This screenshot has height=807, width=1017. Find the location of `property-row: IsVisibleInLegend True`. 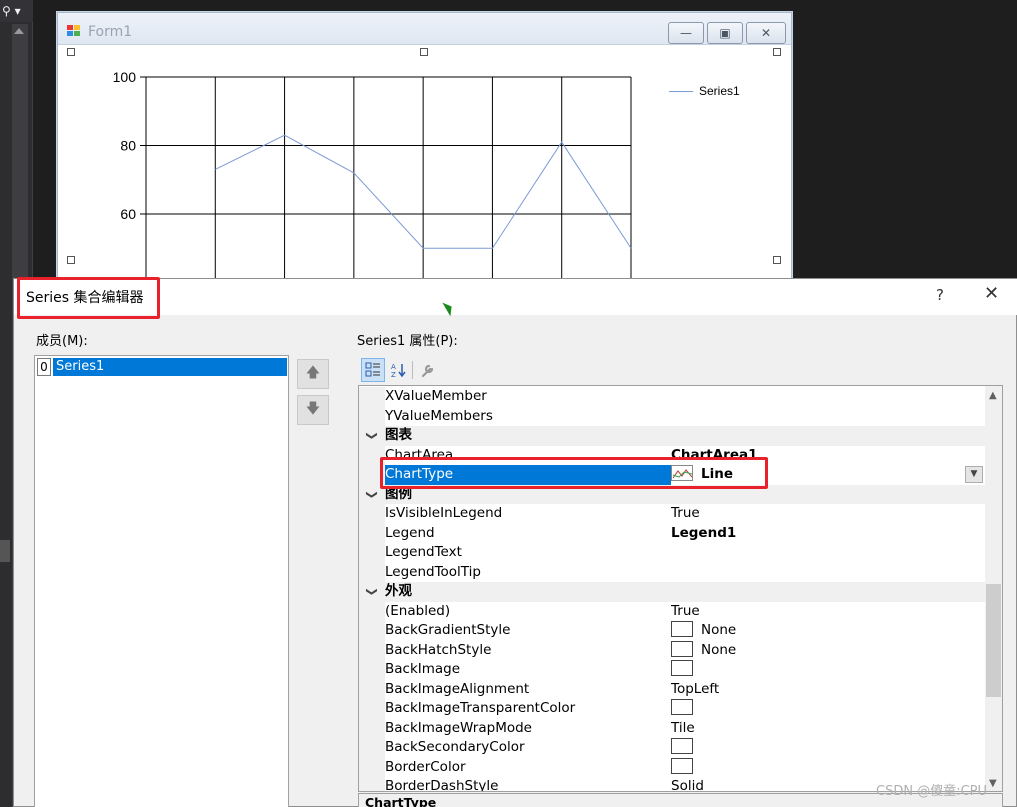

property-row: IsVisibleInLegend True is located at coordinates (672, 514).